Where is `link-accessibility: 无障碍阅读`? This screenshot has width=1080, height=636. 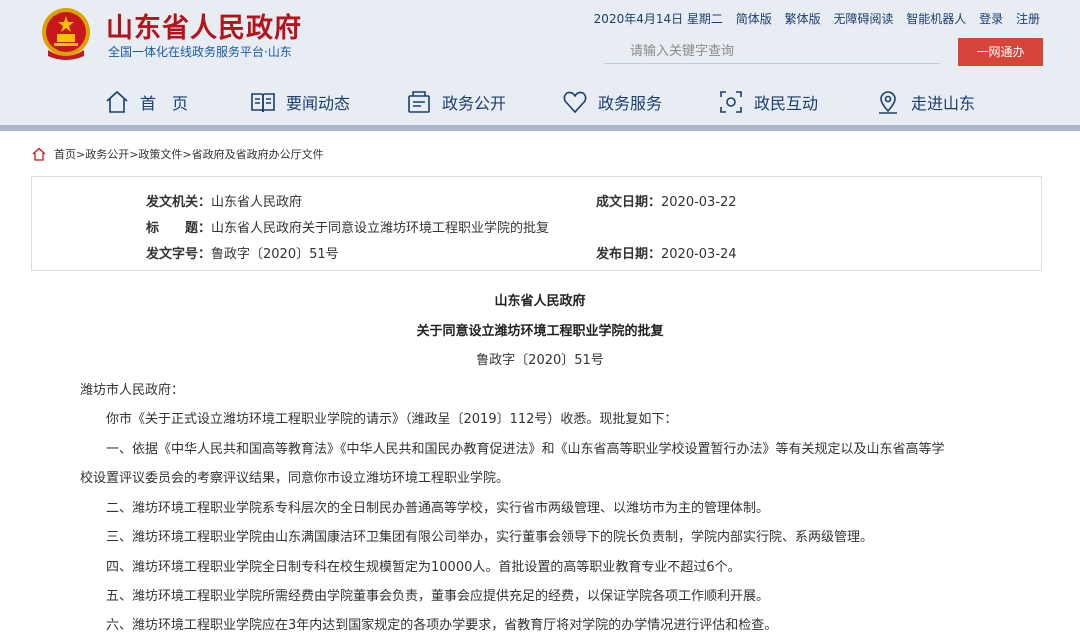
link-accessibility: 无障碍阅读 is located at coordinates (863, 19).